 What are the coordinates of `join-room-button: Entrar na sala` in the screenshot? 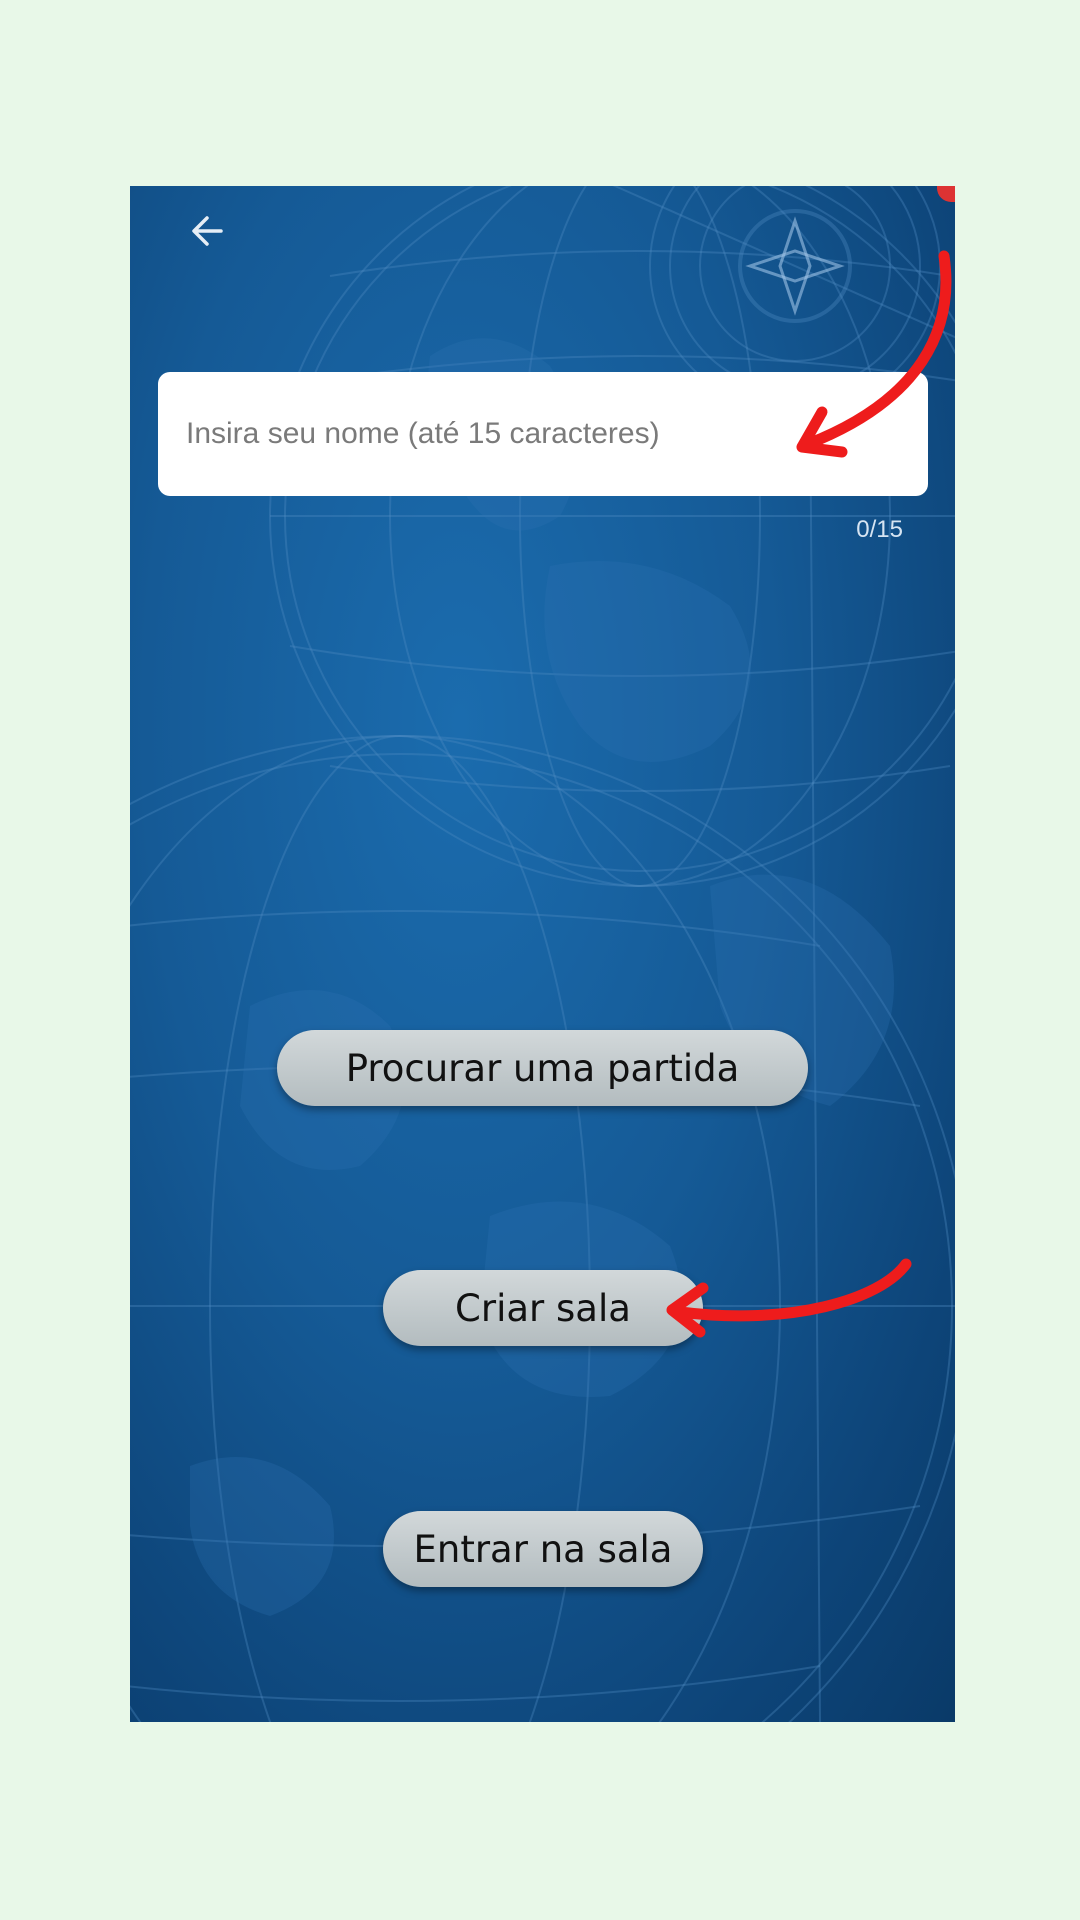 It's located at (543, 1549).